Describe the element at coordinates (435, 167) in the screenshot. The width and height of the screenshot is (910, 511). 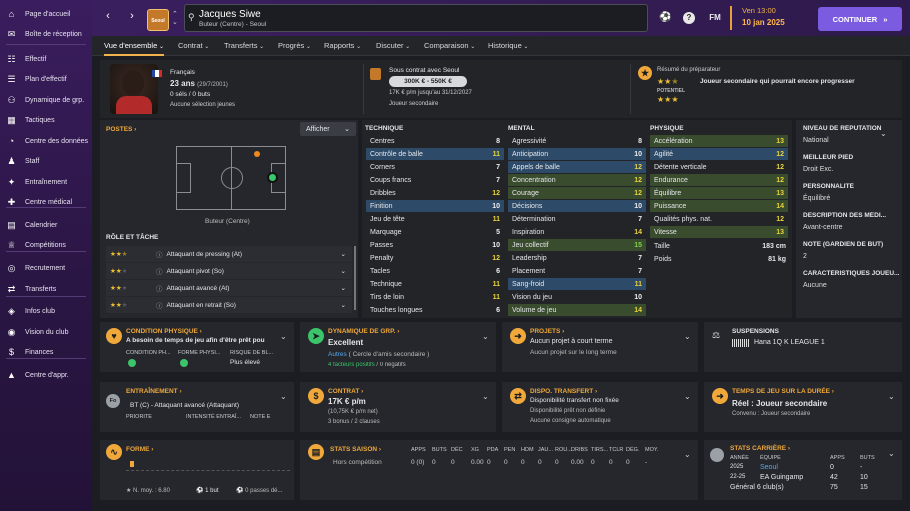
I see `attribute-row-technique: Corners 7` at that location.